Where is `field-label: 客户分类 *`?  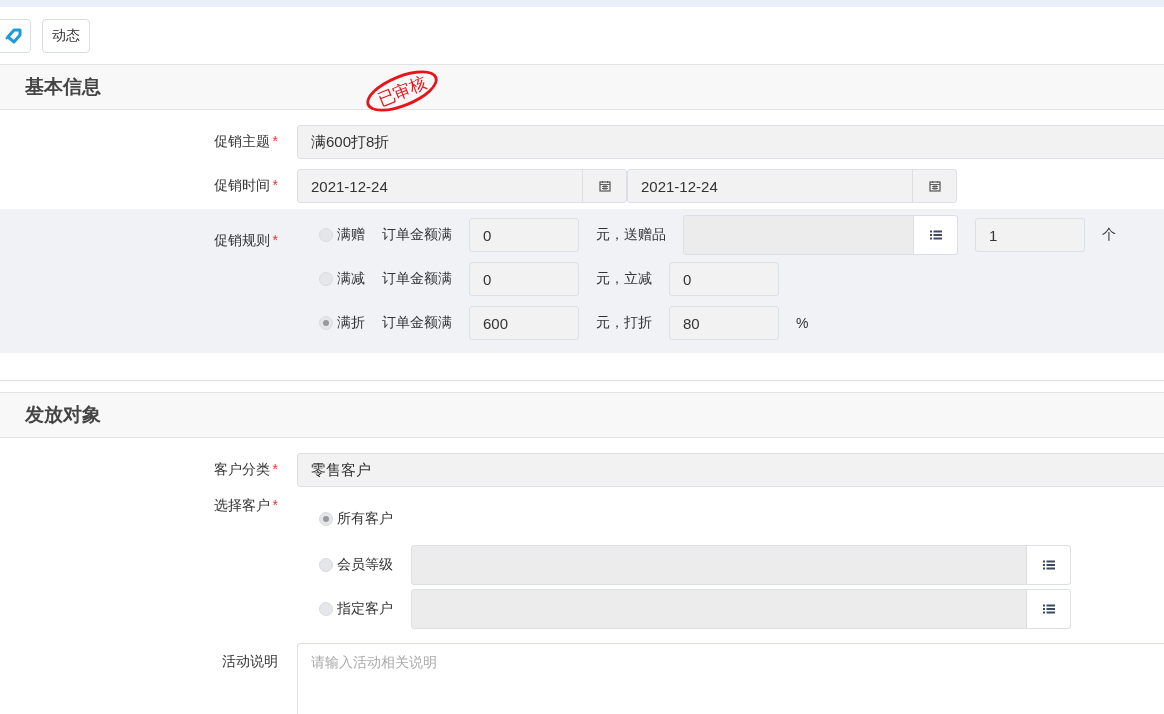 field-label: 客户分类 * is located at coordinates (245, 470).